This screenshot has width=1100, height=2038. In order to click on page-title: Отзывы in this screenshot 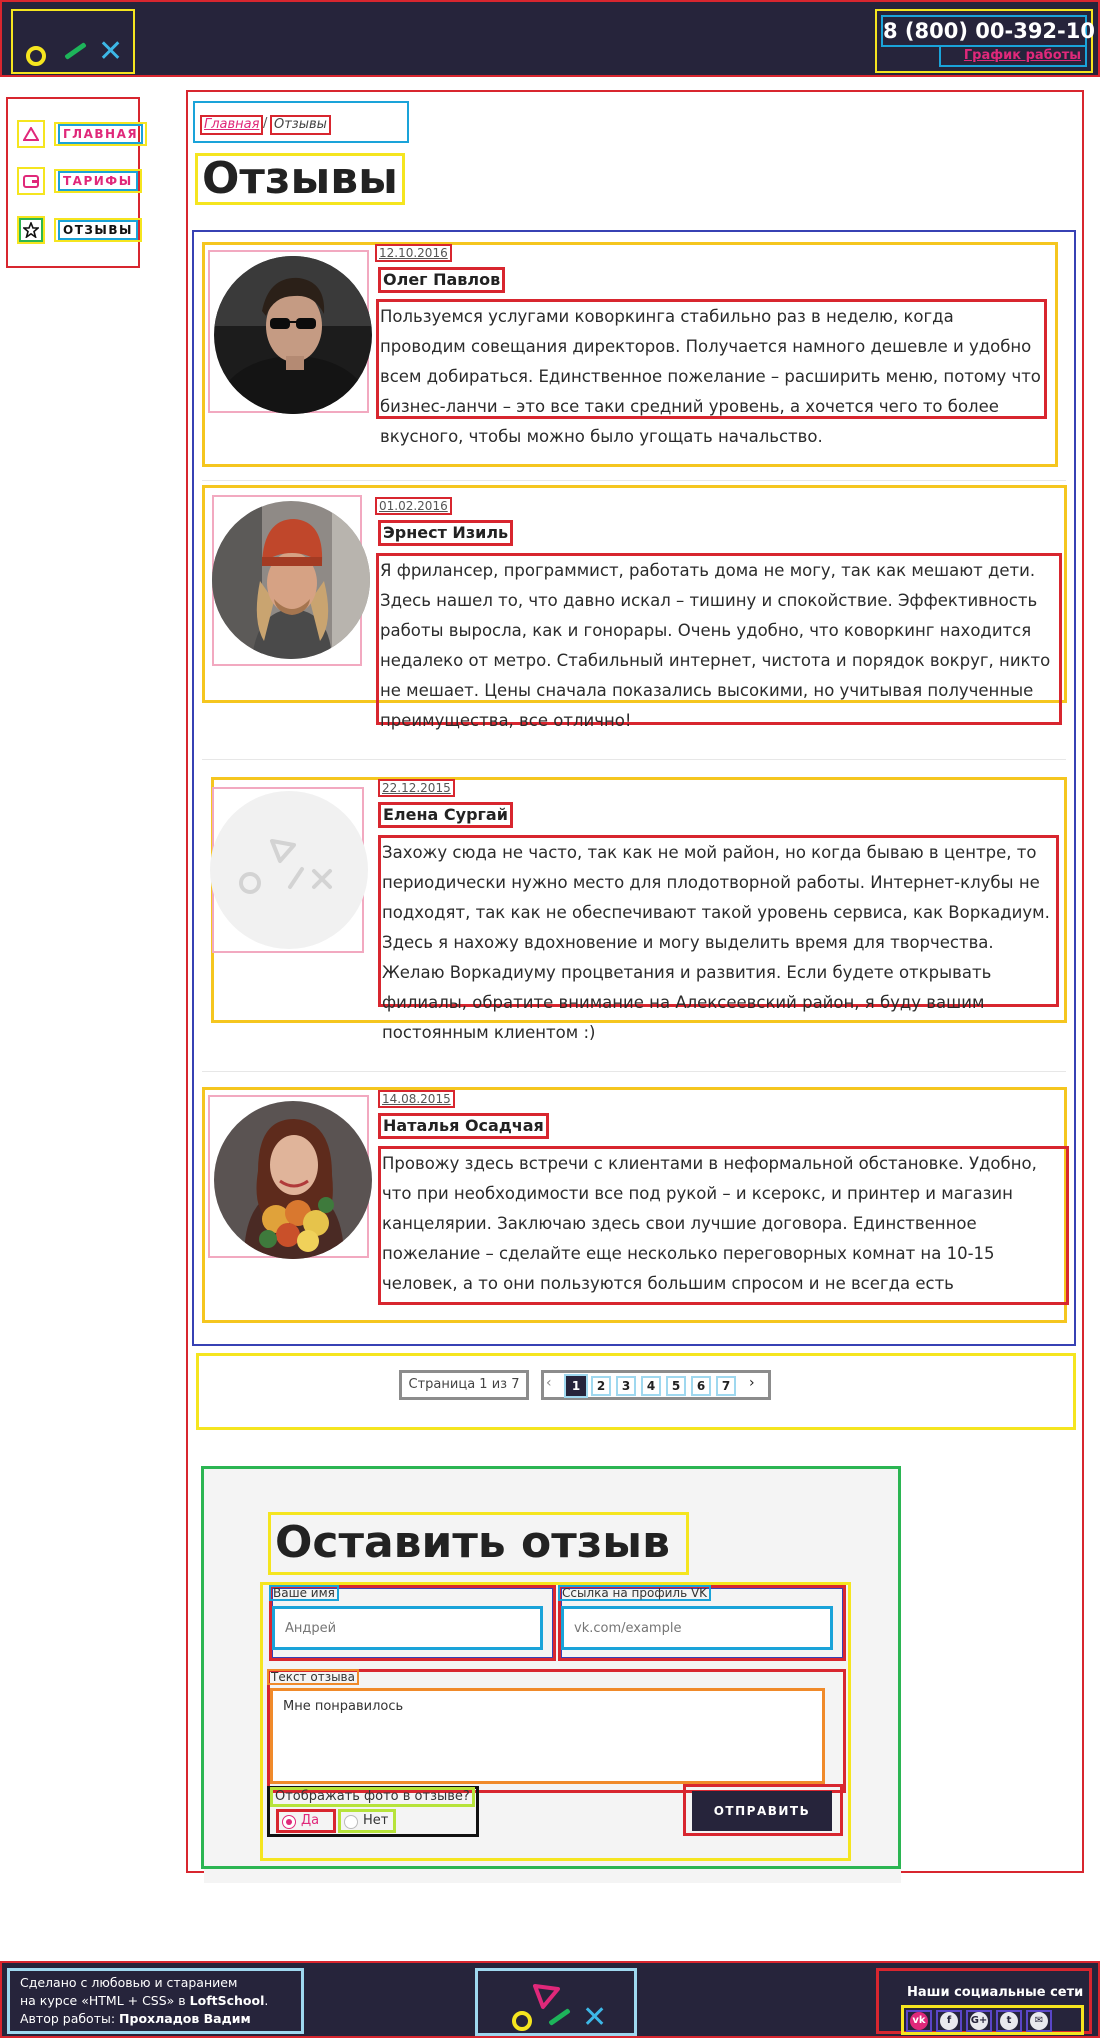, I will do `click(300, 179)`.